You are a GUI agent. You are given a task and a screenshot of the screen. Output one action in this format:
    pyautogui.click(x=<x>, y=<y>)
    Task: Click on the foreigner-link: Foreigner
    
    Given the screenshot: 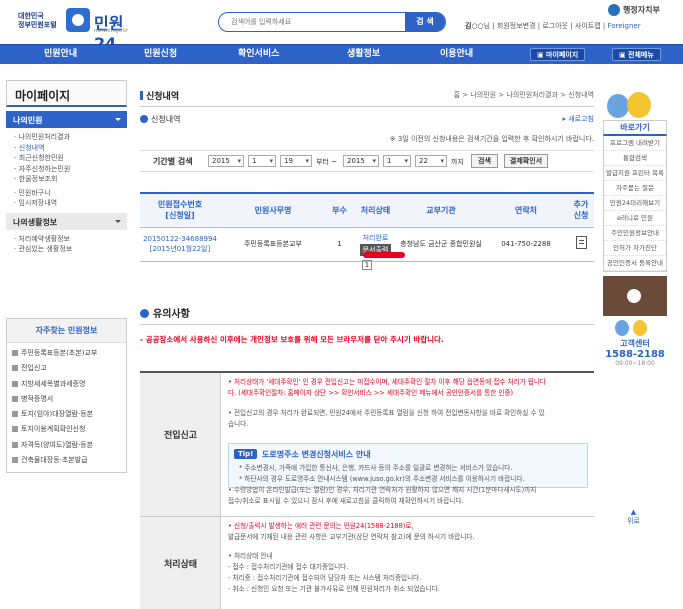 What is the action you would take?
    pyautogui.click(x=624, y=26)
    